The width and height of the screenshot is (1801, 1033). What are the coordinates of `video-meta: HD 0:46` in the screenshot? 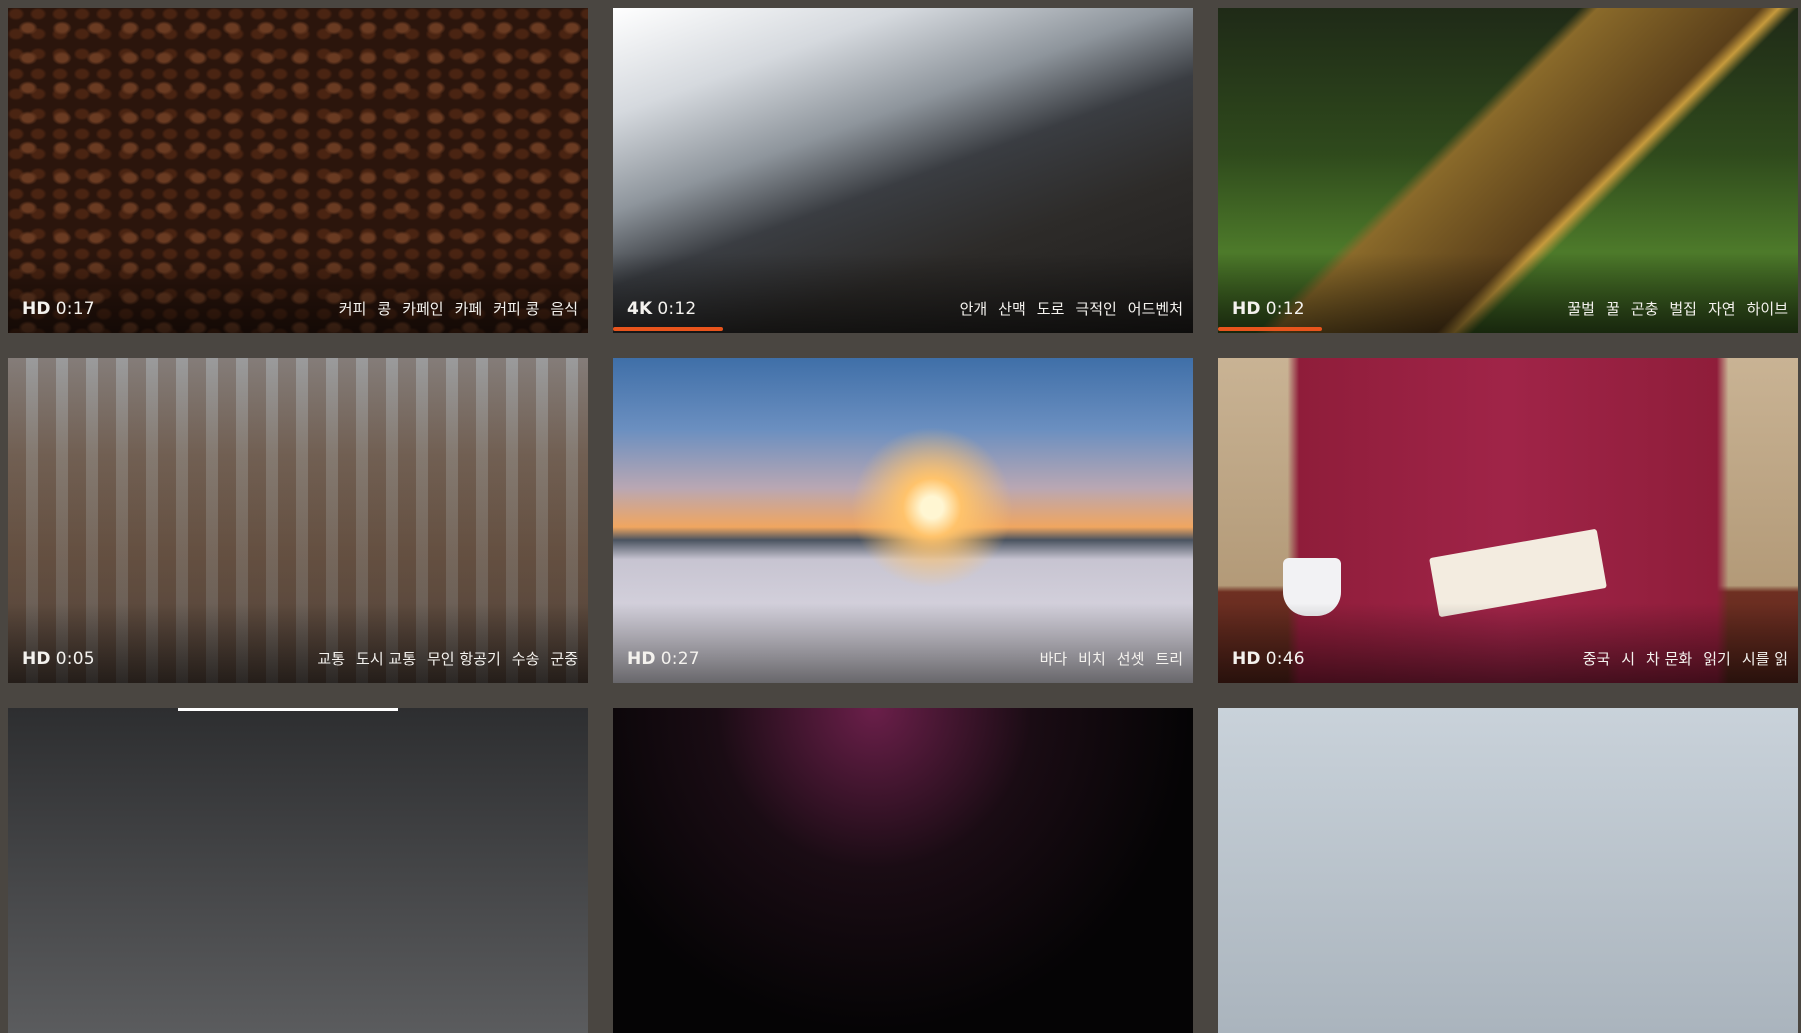 It's located at (1268, 659).